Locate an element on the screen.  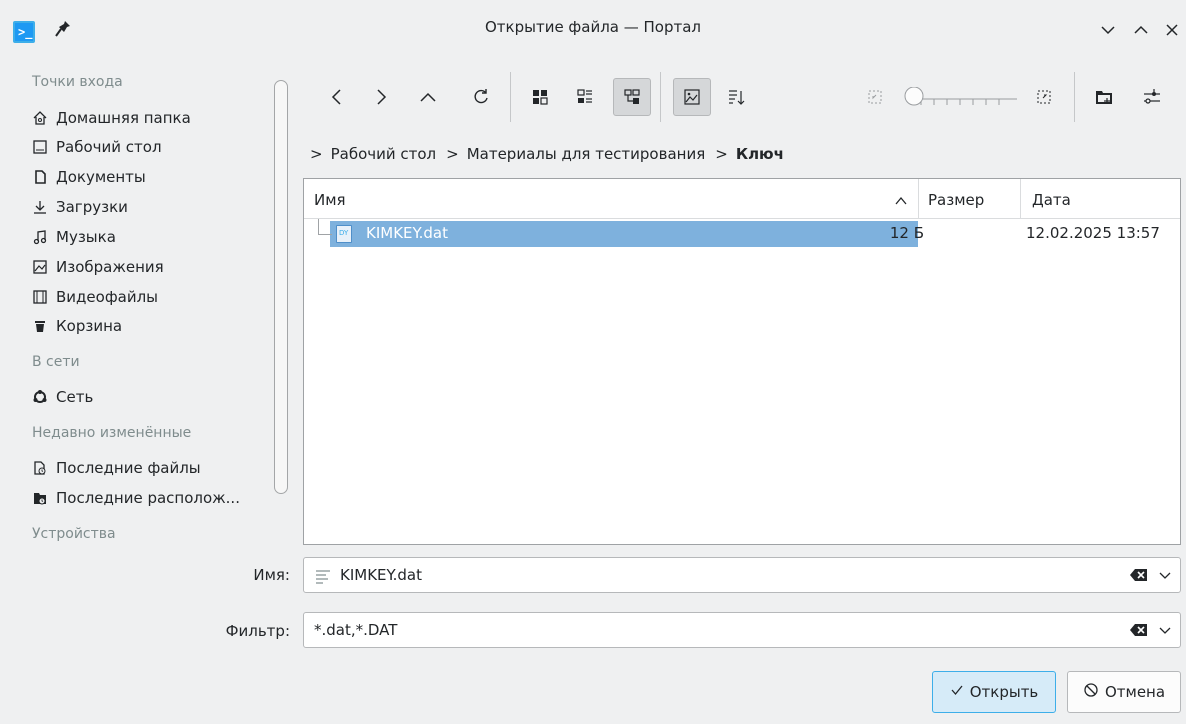
up-button is located at coordinates (428, 97).